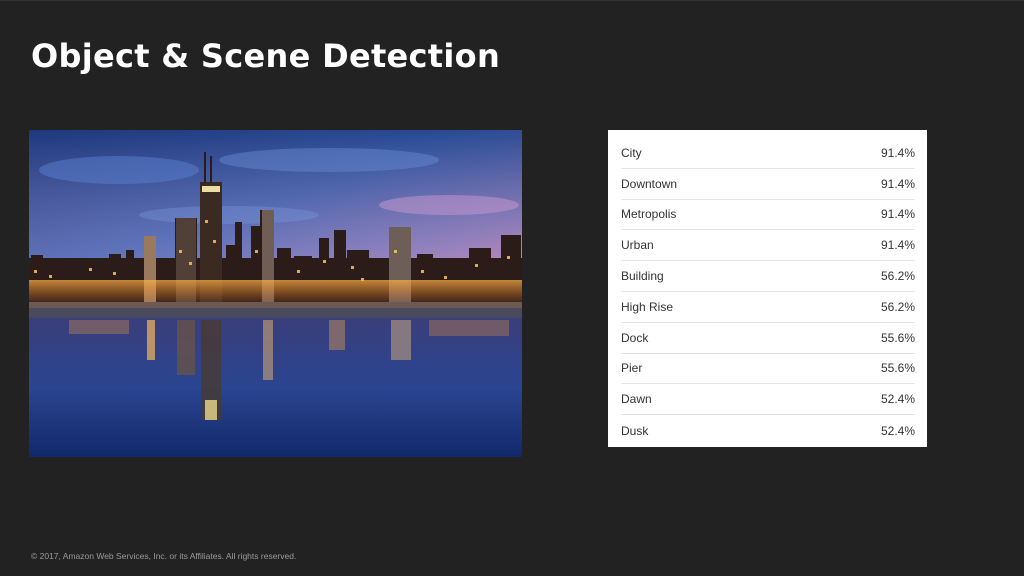 This screenshot has height=576, width=1024. I want to click on label-name: City, so click(631, 152).